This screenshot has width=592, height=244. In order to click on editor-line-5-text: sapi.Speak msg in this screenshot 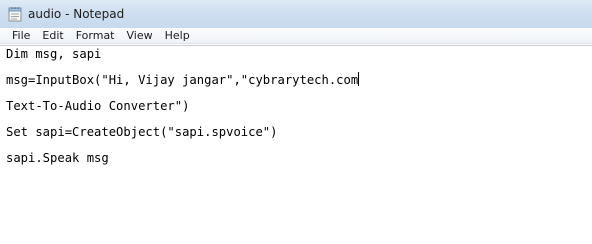, I will do `click(57, 158)`.